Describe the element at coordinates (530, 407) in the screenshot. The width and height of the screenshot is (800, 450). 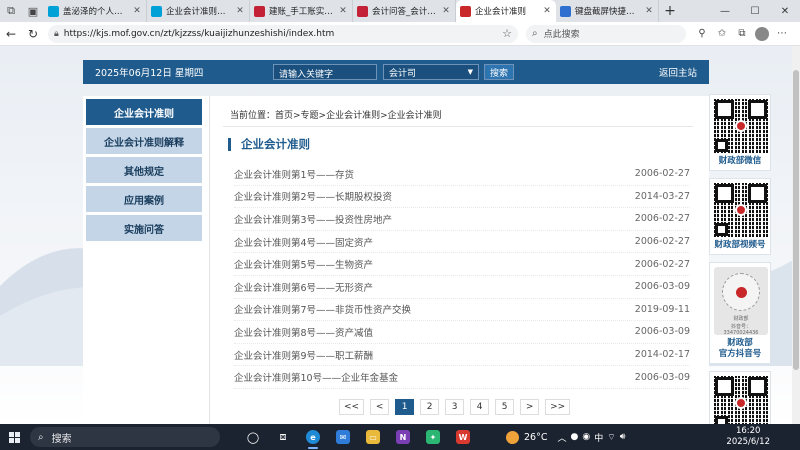
I see `next-page-button: >` at that location.